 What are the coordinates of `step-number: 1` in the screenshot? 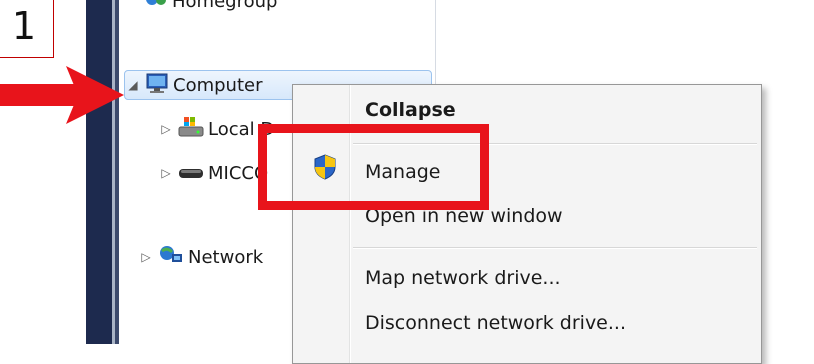 It's located at (24, 26).